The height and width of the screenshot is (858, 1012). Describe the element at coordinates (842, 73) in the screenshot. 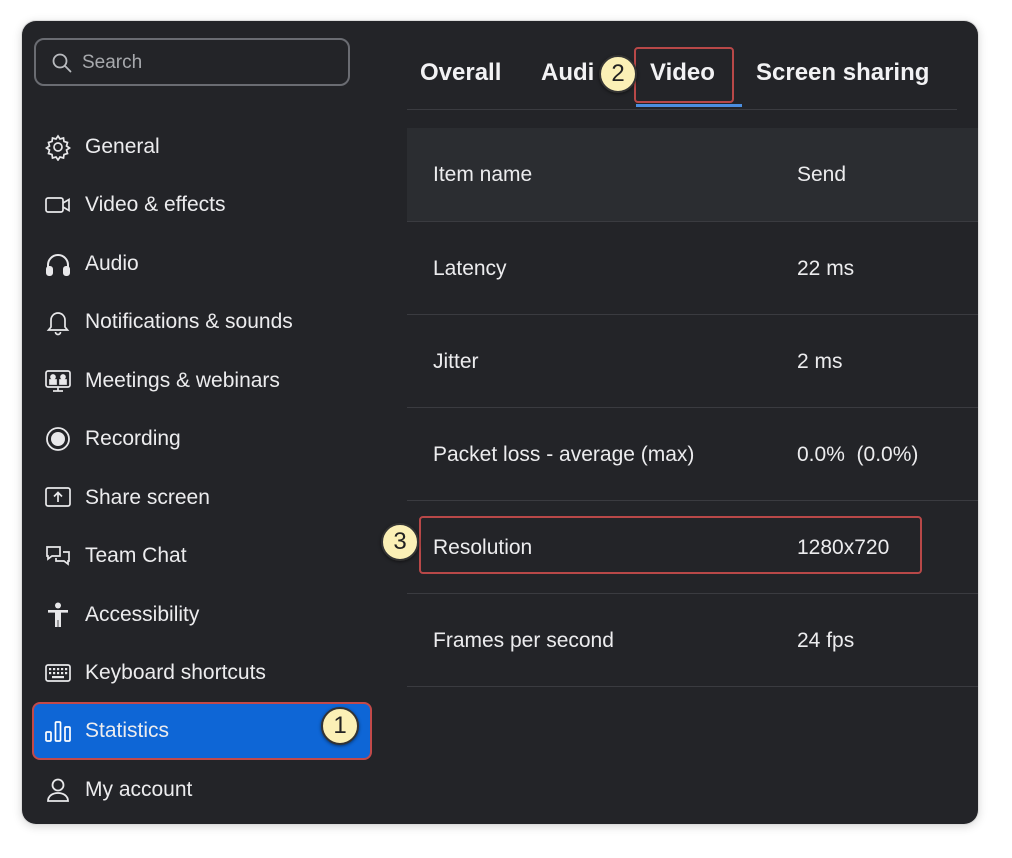

I see `tab-screen-sharing: Screen sharing` at that location.